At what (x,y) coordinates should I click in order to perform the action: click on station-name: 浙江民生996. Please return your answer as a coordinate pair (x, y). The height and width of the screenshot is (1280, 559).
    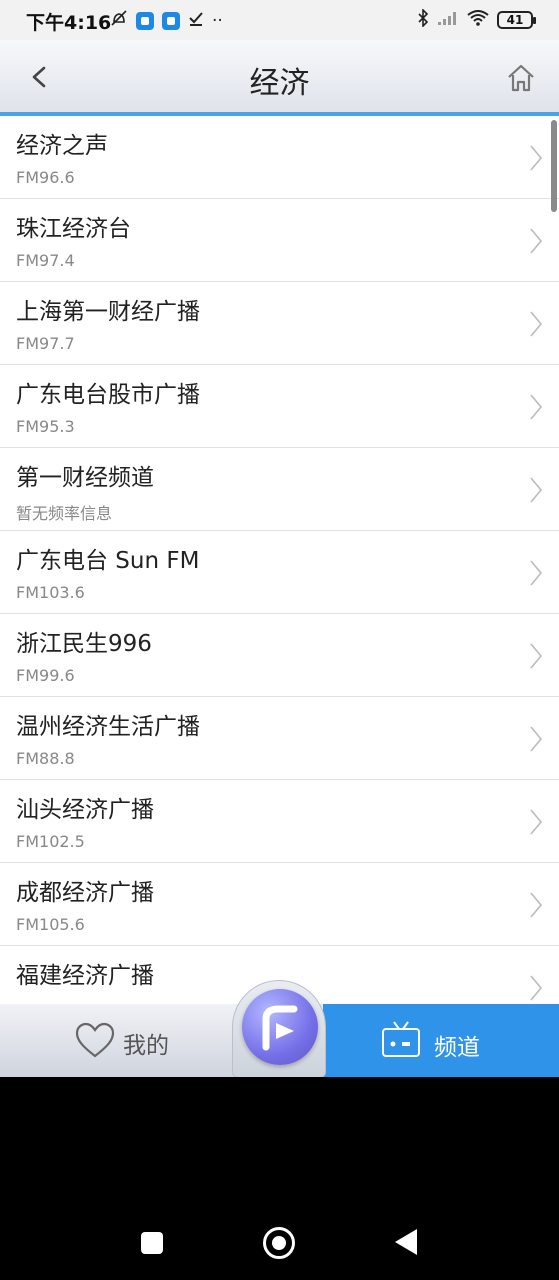
    Looking at the image, I should click on (84, 644).